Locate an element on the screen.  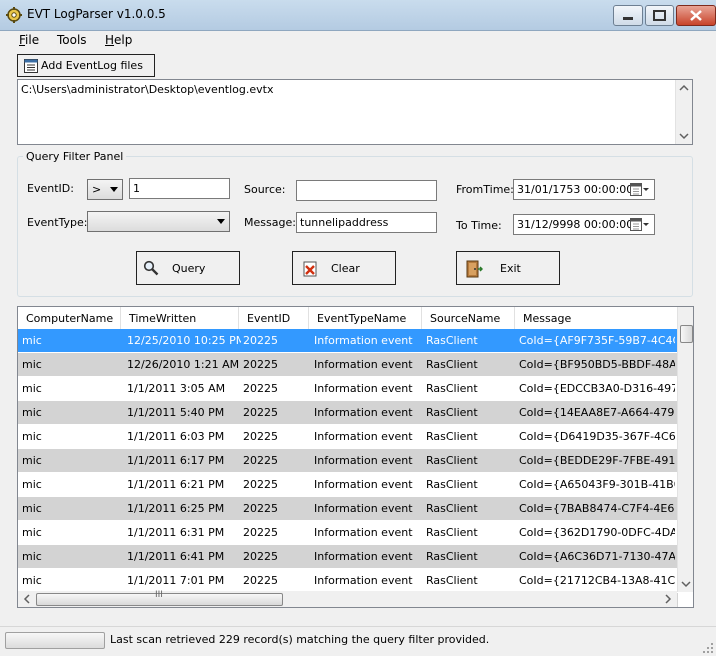
message-input: tunnelipaddress is located at coordinates (366, 222).